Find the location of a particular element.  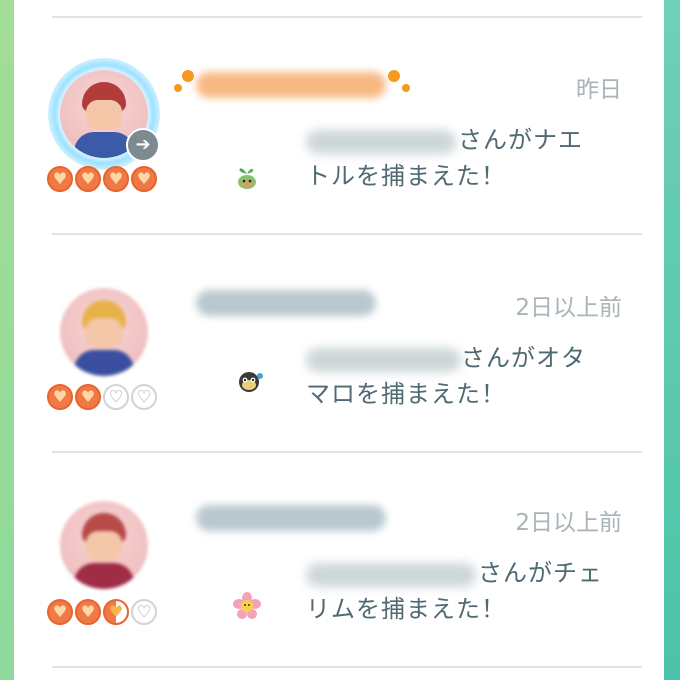

heart-half-icon: ♥ is located at coordinates (116, 612).